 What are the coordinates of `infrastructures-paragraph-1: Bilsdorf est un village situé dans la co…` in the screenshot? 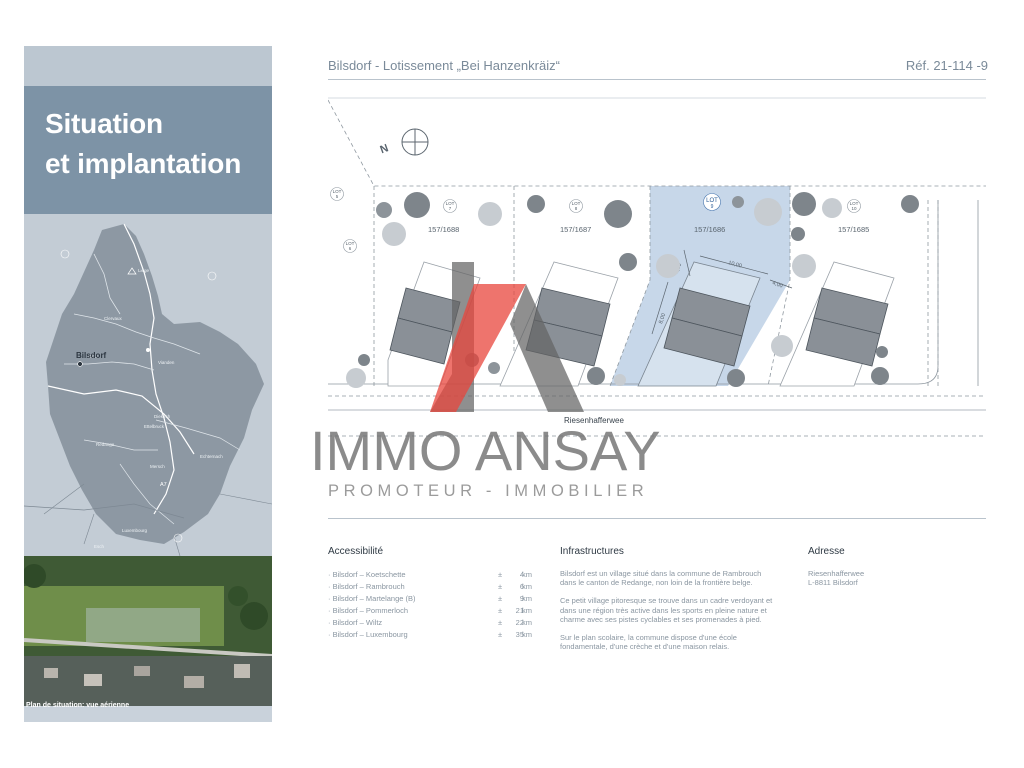 It's located at (661, 578).